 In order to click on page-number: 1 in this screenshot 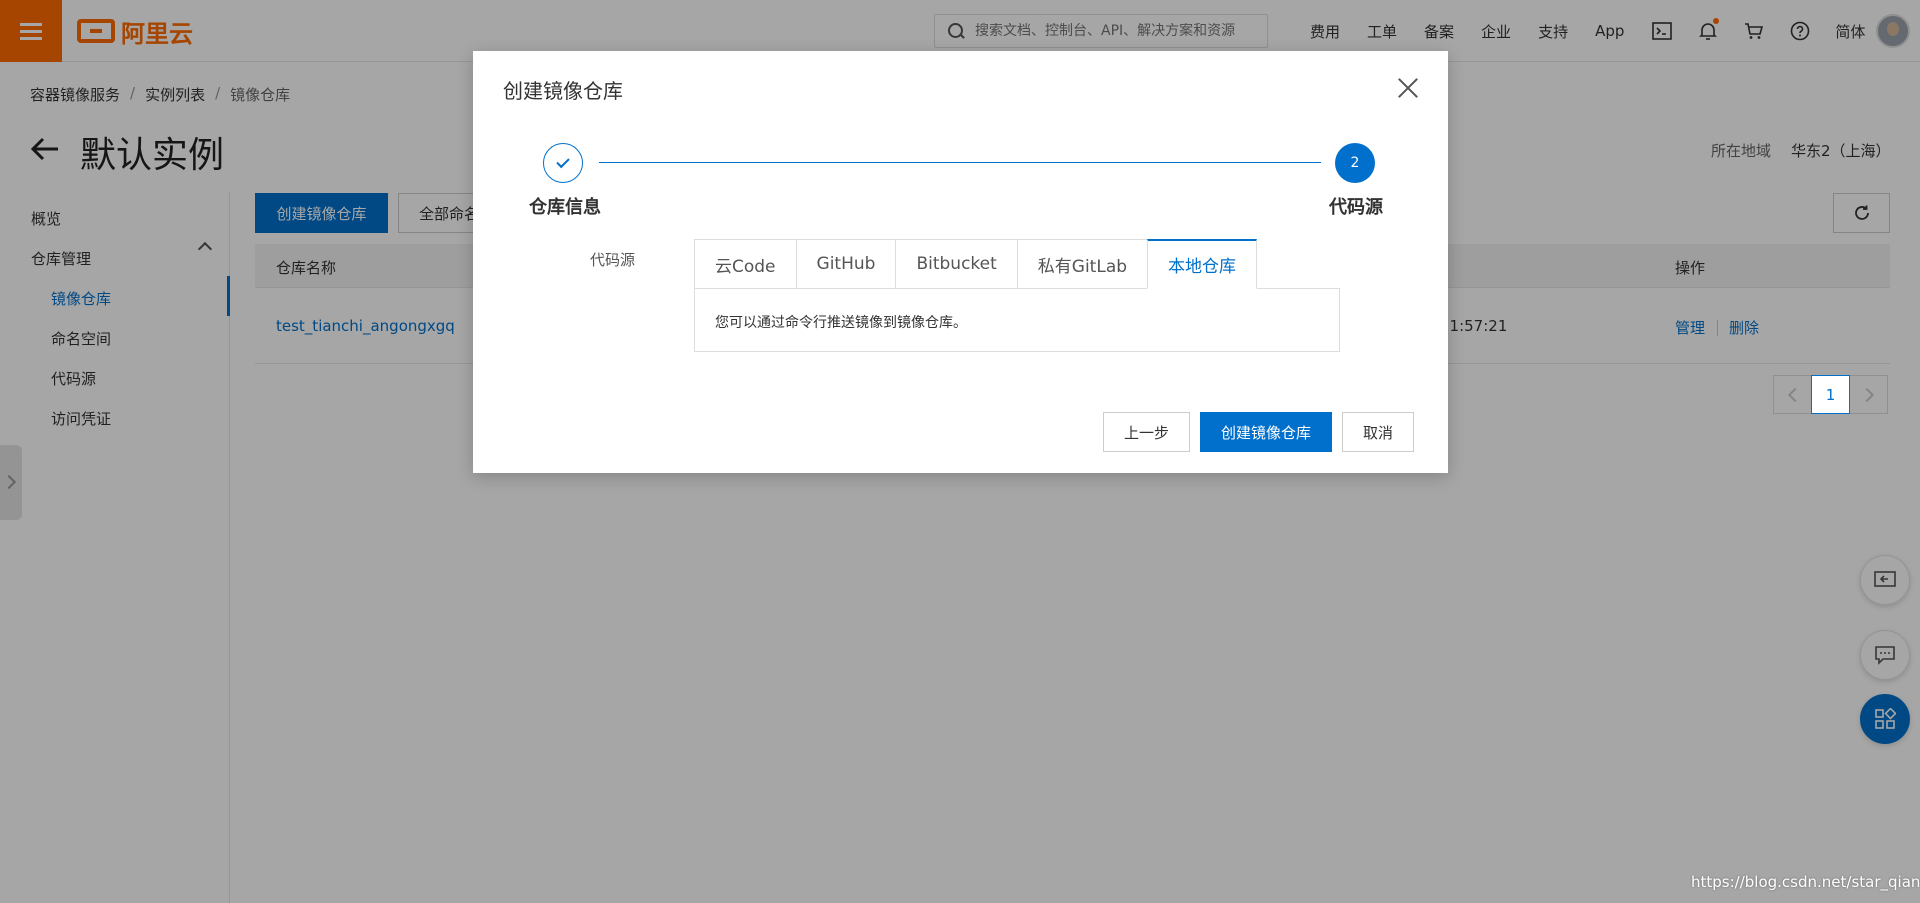, I will do `click(1830, 394)`.